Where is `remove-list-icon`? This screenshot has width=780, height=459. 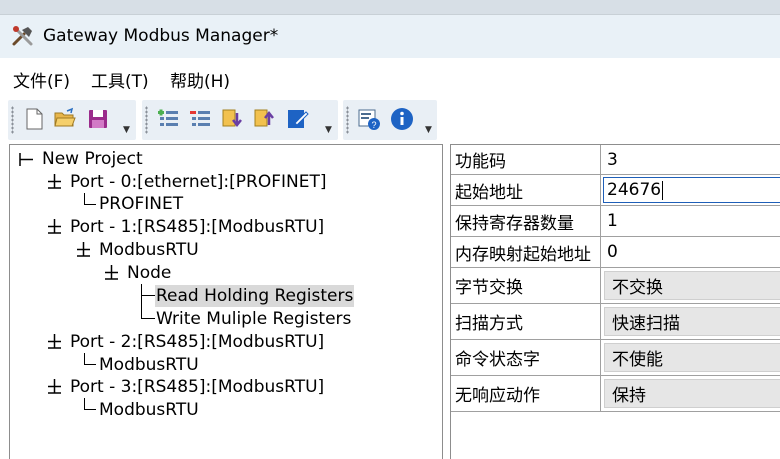
remove-list-icon is located at coordinates (200, 119).